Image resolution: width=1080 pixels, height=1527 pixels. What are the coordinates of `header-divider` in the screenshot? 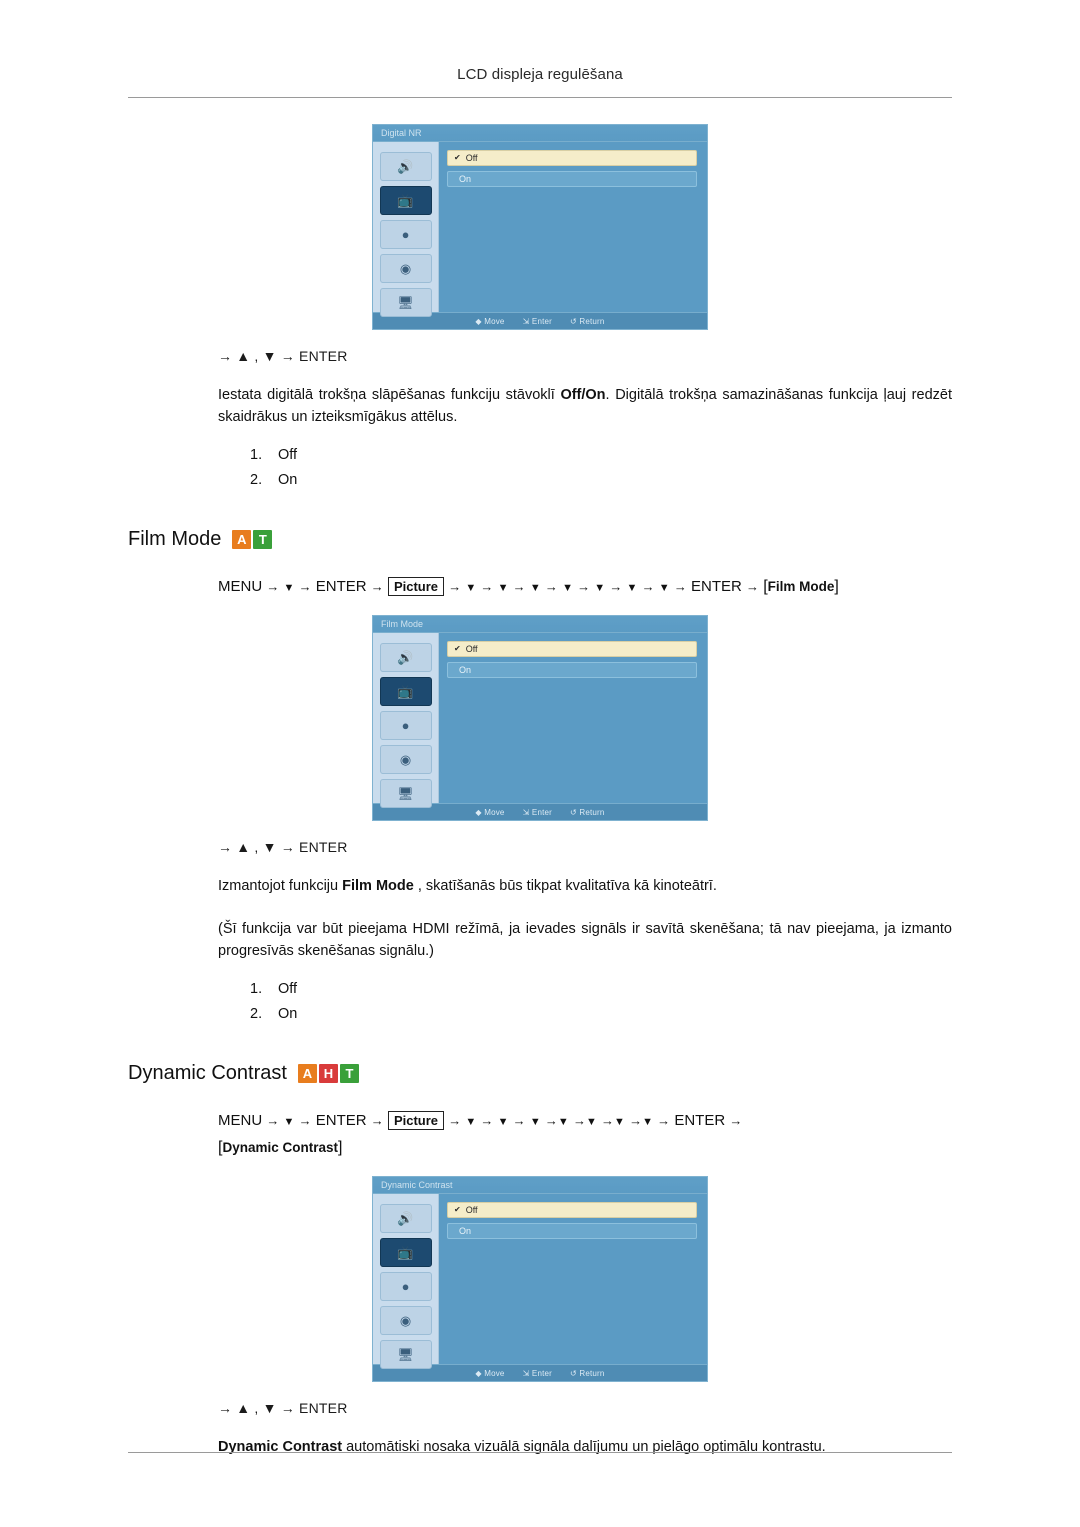 It's located at (540, 97).